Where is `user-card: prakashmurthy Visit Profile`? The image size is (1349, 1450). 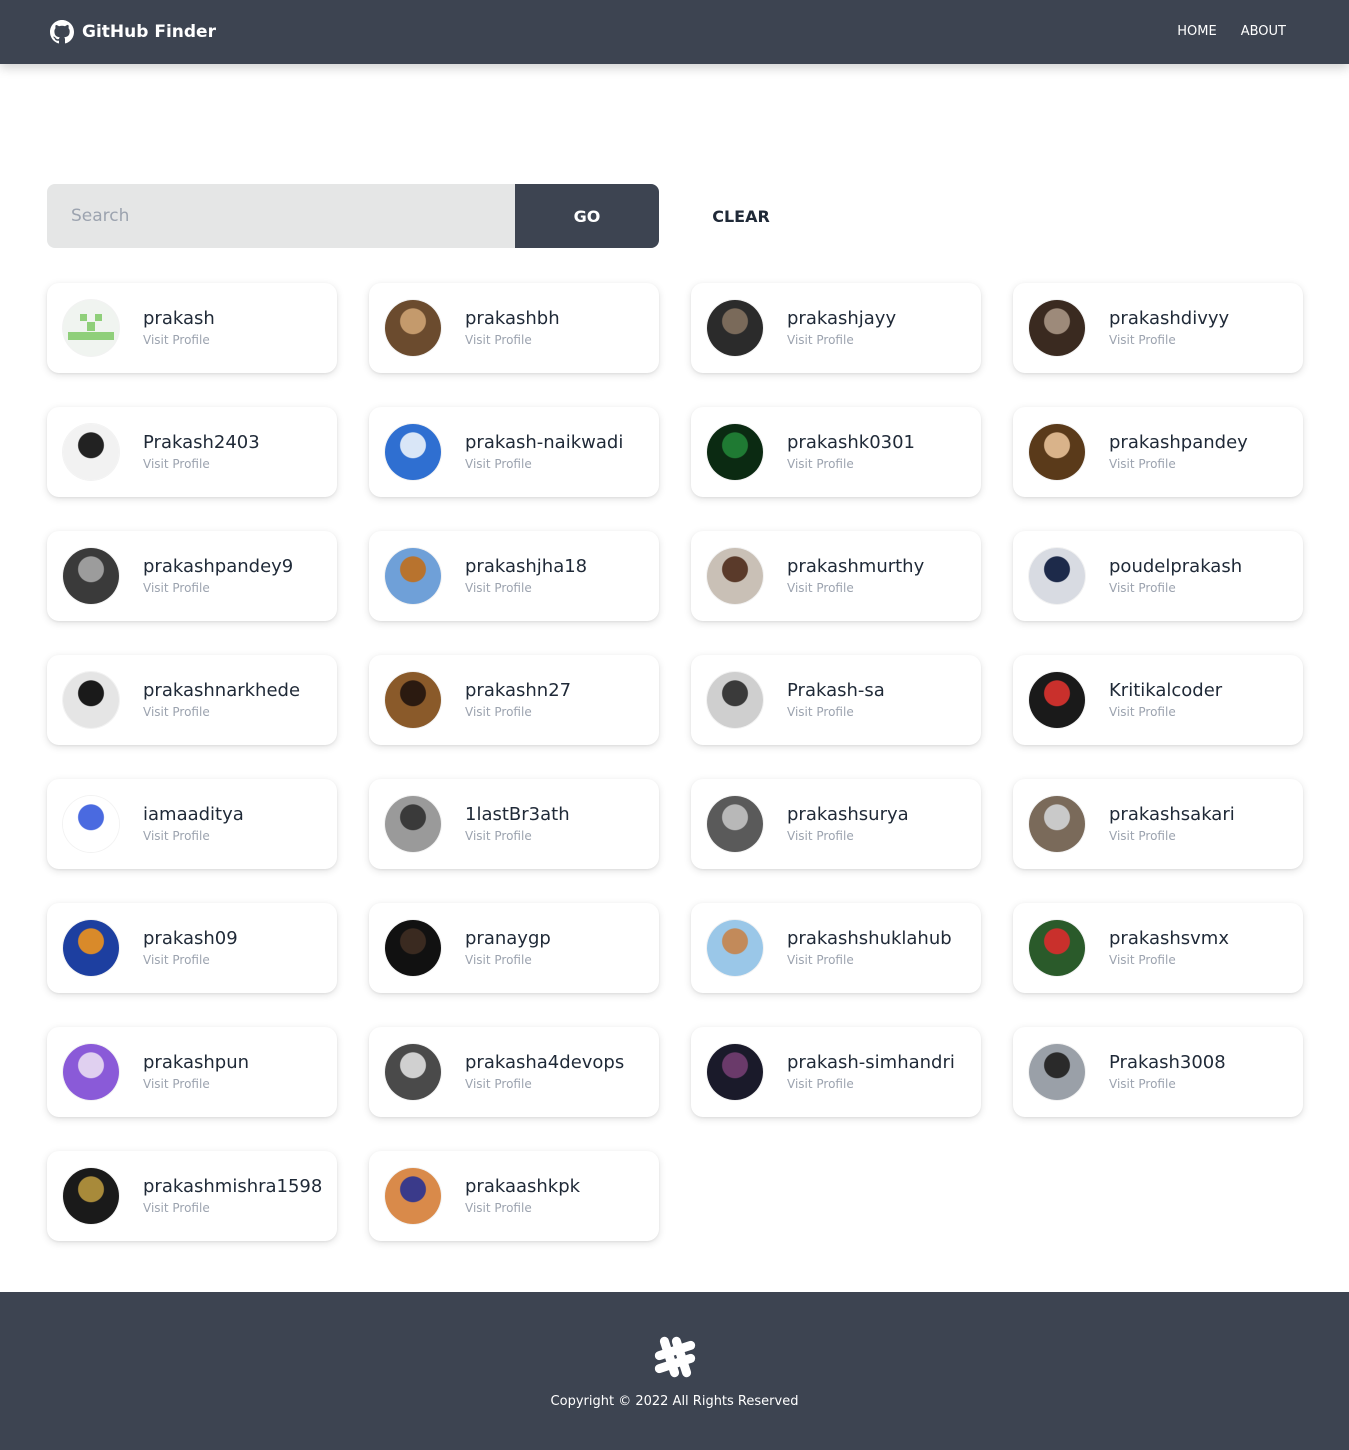
user-card: prakashmurthy Visit Profile is located at coordinates (836, 576).